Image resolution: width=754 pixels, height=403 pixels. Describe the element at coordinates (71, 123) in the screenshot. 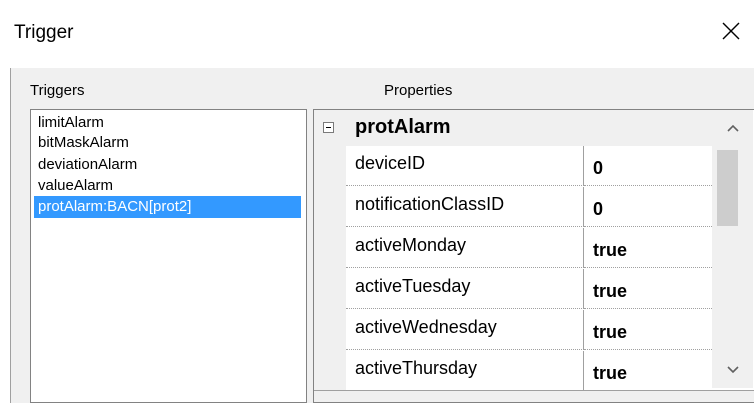

I see `trigger-item-limitalarm: limitAlarm` at that location.